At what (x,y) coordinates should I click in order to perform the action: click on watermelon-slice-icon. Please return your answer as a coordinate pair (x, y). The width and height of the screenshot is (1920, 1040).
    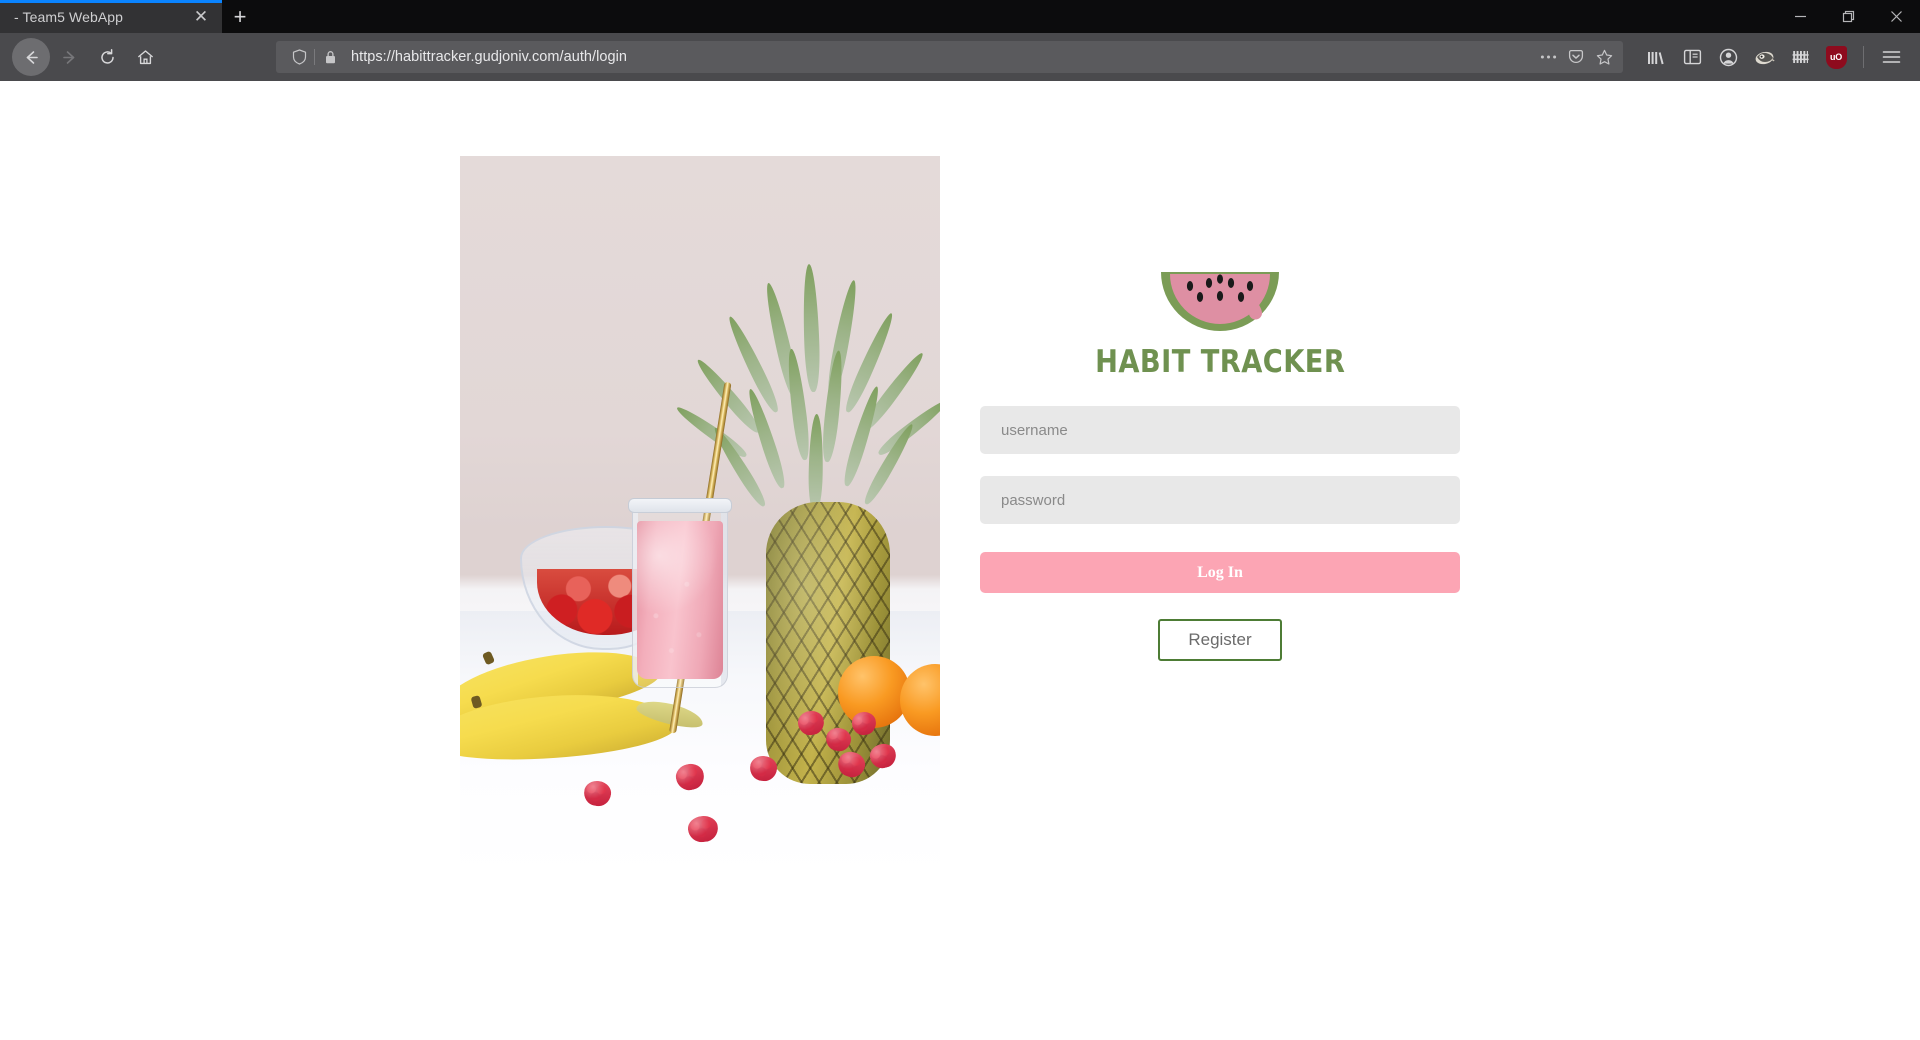
    Looking at the image, I should click on (1219, 301).